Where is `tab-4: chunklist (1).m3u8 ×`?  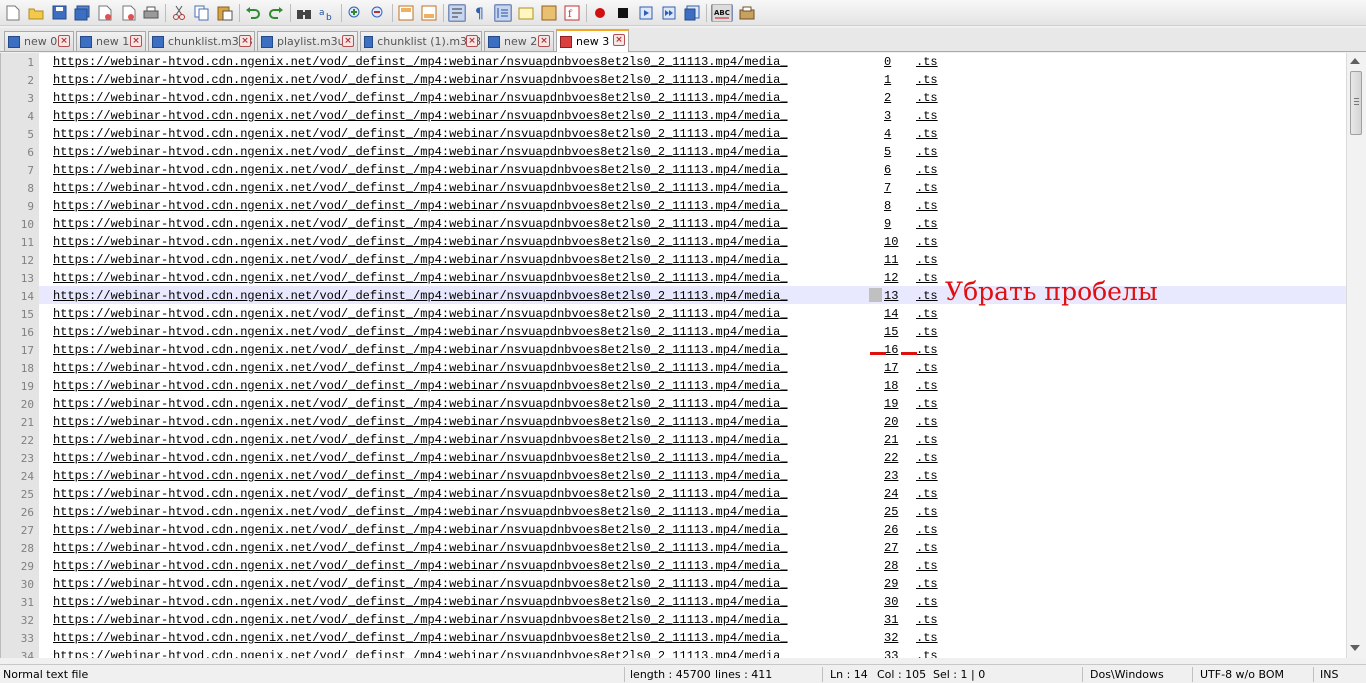 tab-4: chunklist (1).m3u8 × is located at coordinates (421, 41).